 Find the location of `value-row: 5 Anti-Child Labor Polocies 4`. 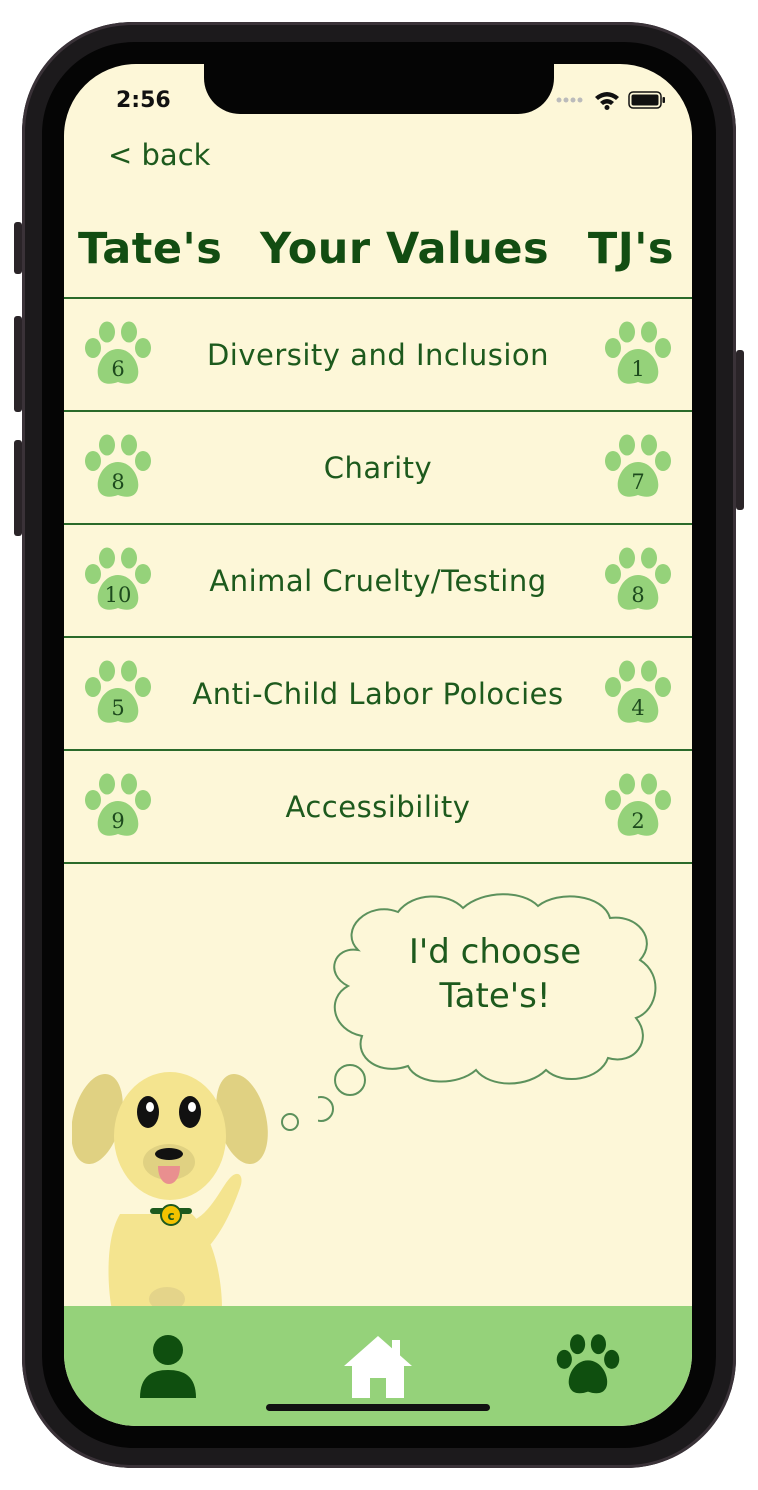

value-row: 5 Anti-Child Labor Polocies 4 is located at coordinates (378, 694).